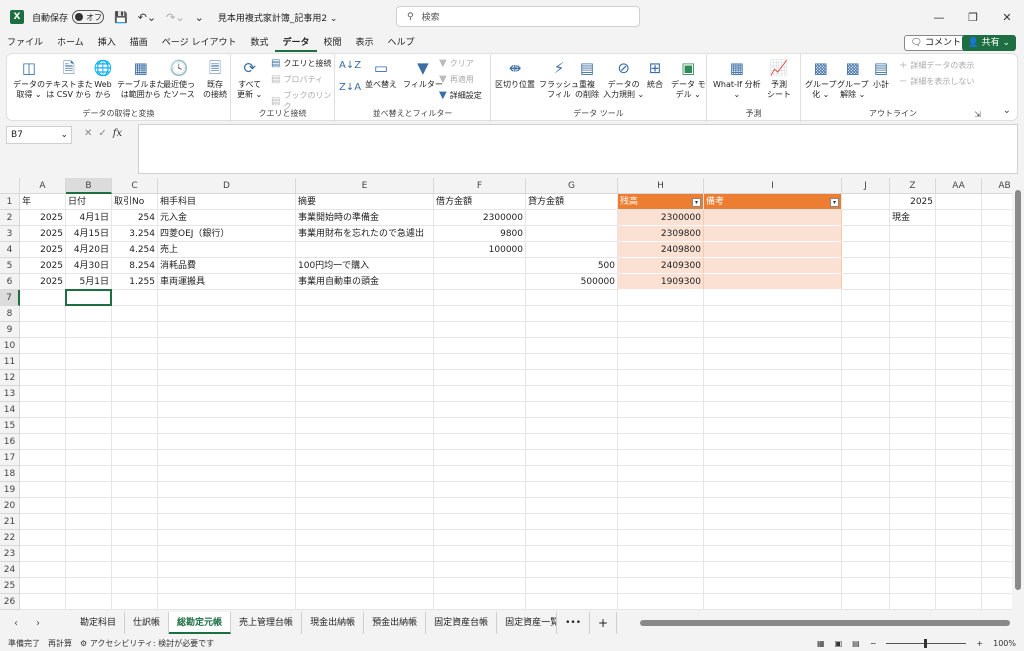  What do you see at coordinates (135, 330) in the screenshot?
I see `cell-c9` at bounding box center [135, 330].